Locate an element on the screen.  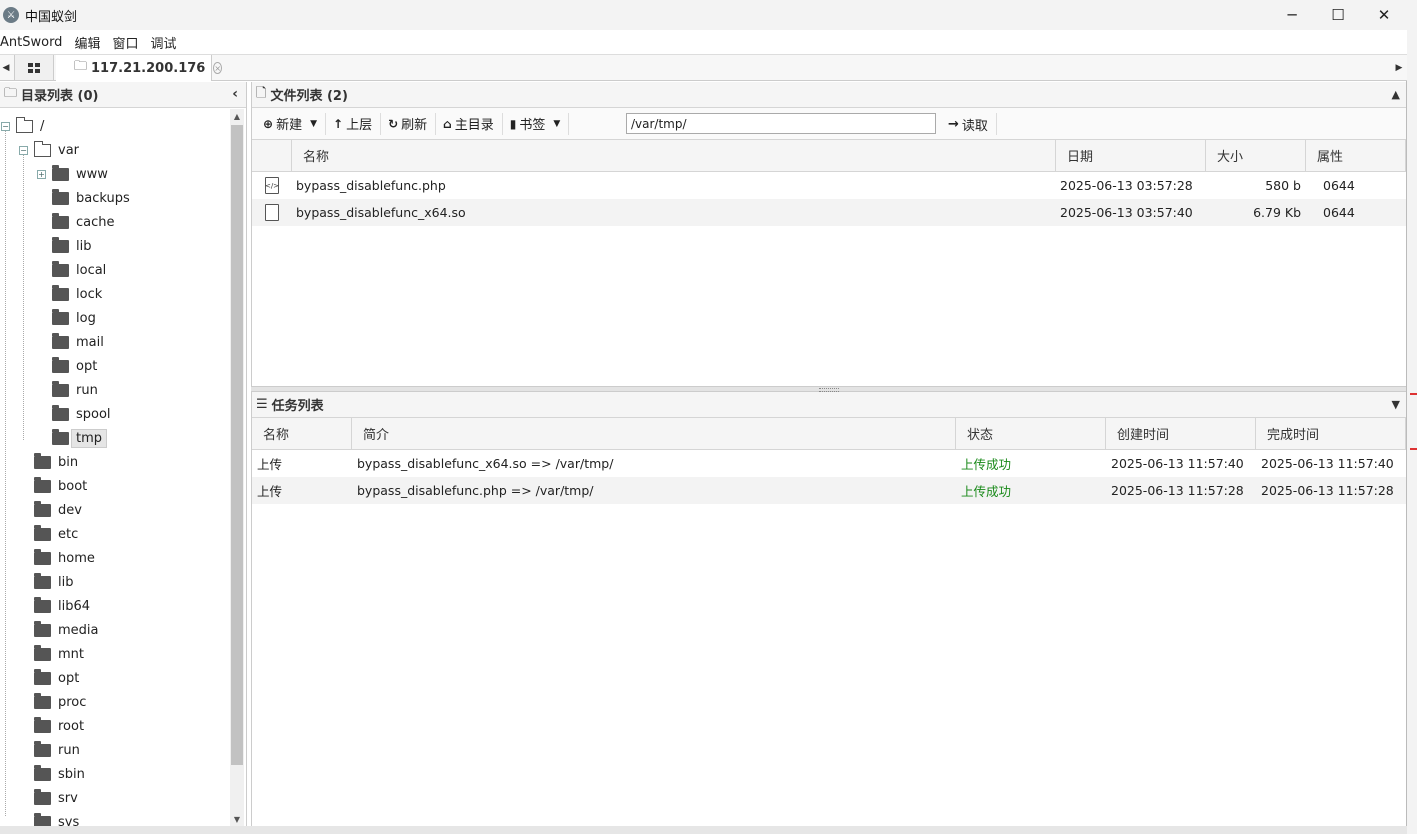
bookmark-button: ▮ 书签 ▼ is located at coordinates (537, 123).